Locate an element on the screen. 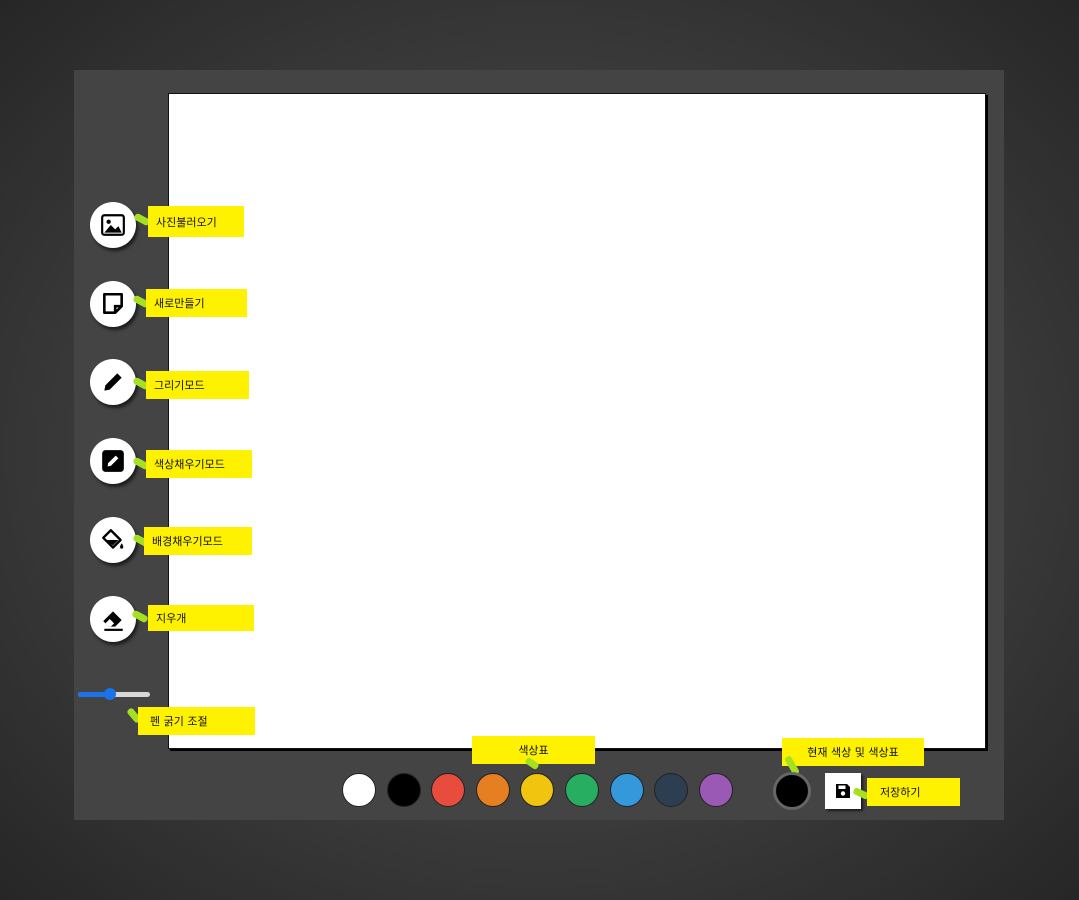 The height and width of the screenshot is (900, 1079). sticky-note-icon is located at coordinates (113, 303).